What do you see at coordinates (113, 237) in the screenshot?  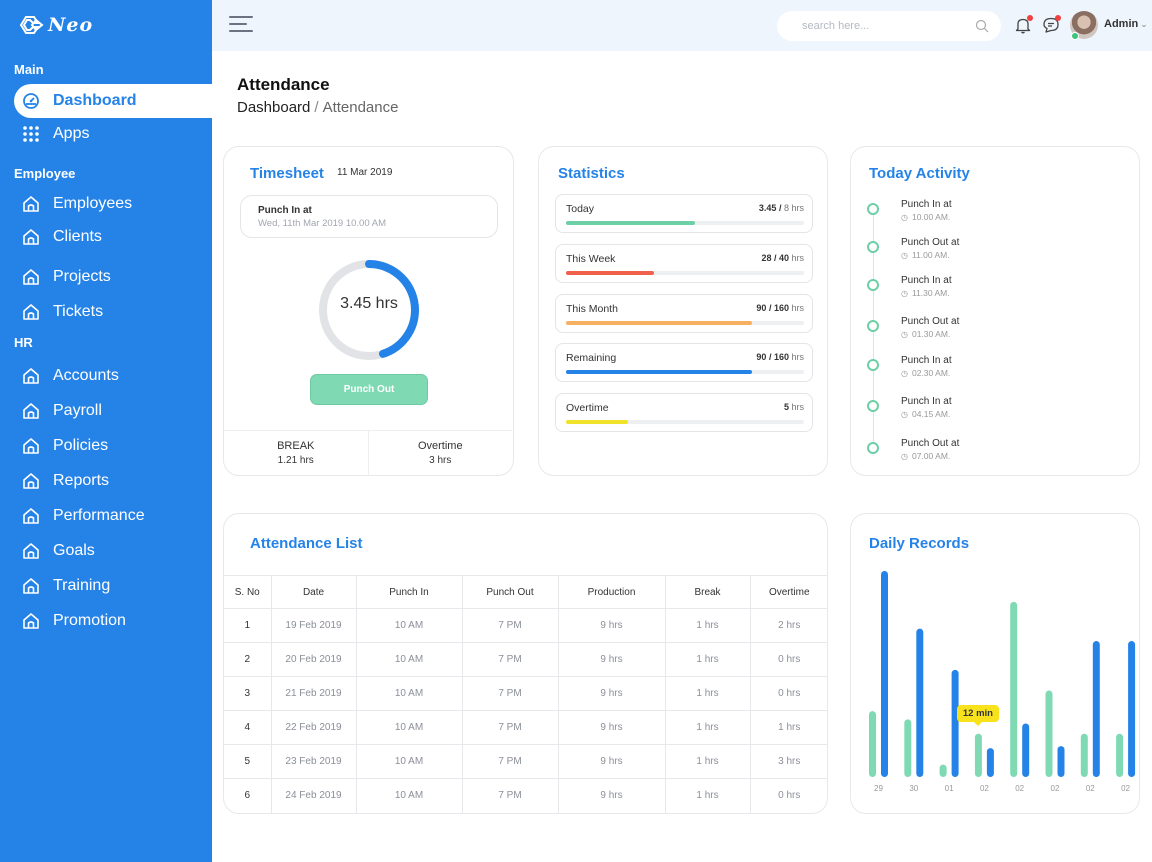 I see `sidebar-item-clients: Clients` at bounding box center [113, 237].